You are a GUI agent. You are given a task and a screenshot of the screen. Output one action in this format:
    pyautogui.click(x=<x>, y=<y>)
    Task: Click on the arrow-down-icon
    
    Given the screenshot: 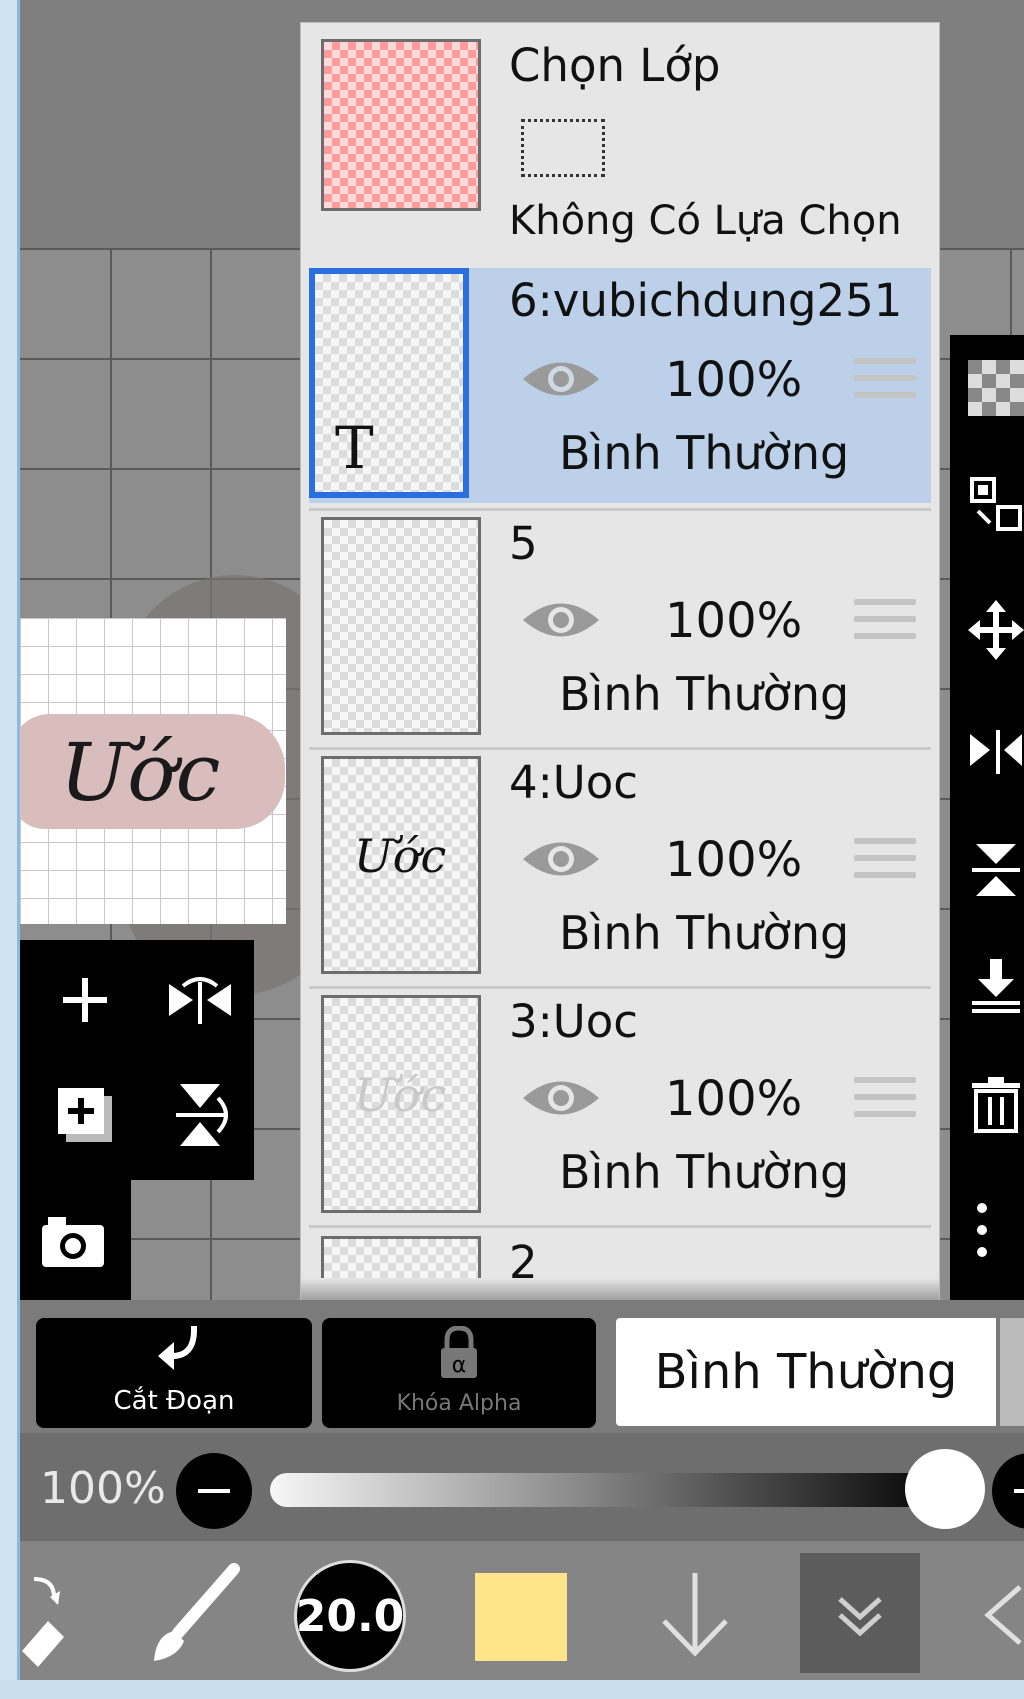 What is the action you would take?
    pyautogui.click(x=695, y=1615)
    